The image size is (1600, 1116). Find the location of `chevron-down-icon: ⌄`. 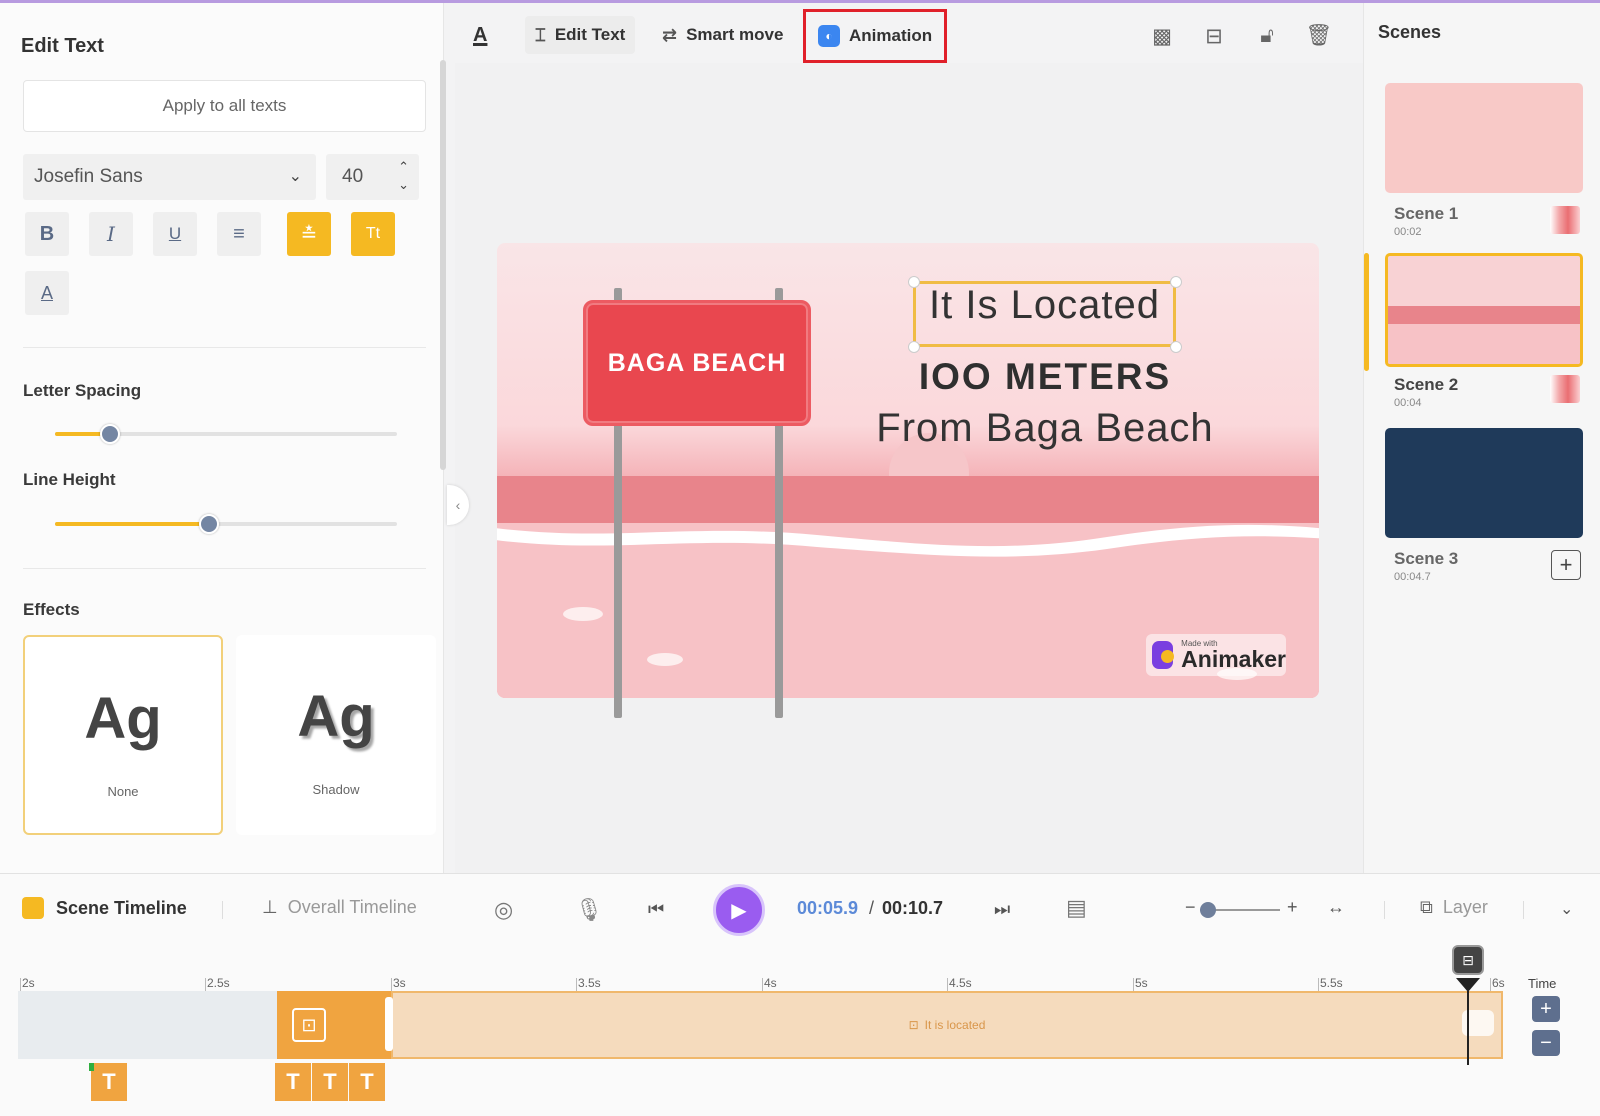

chevron-down-icon: ⌄ is located at coordinates (295, 176).